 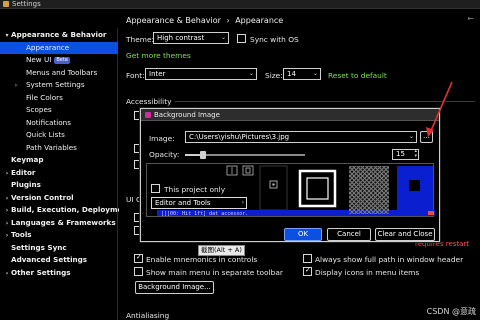 I want to click on watermark: CSDN @意疏, so click(x=451, y=311).